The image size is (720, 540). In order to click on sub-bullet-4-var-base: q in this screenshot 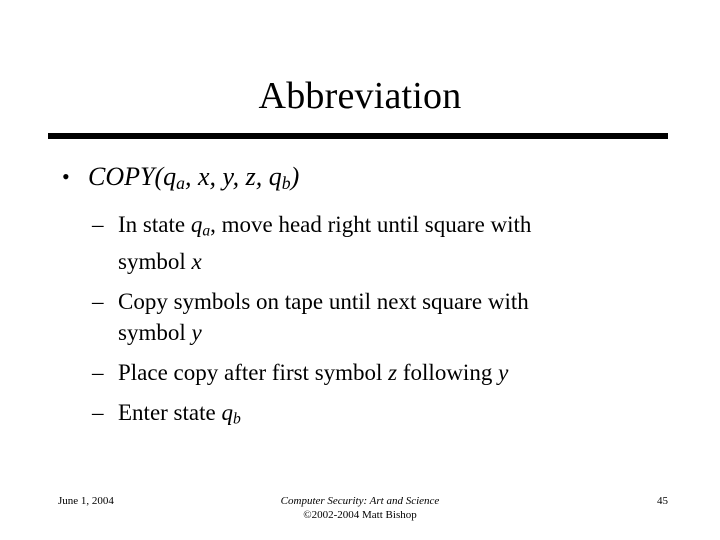, I will do `click(227, 413)`.